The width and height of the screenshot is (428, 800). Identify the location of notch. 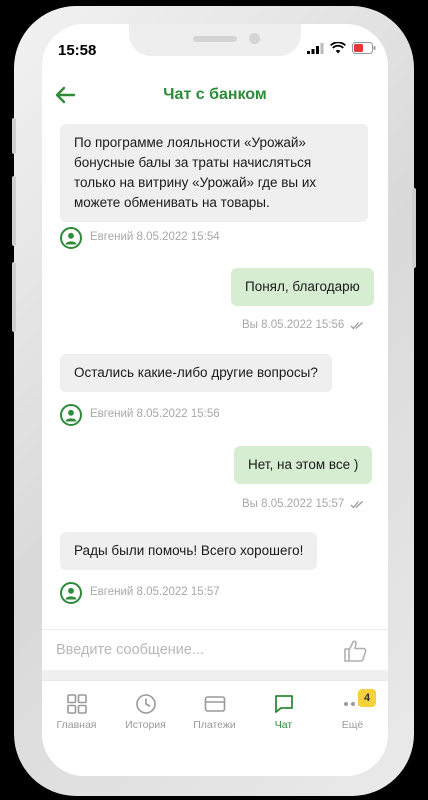
(215, 40).